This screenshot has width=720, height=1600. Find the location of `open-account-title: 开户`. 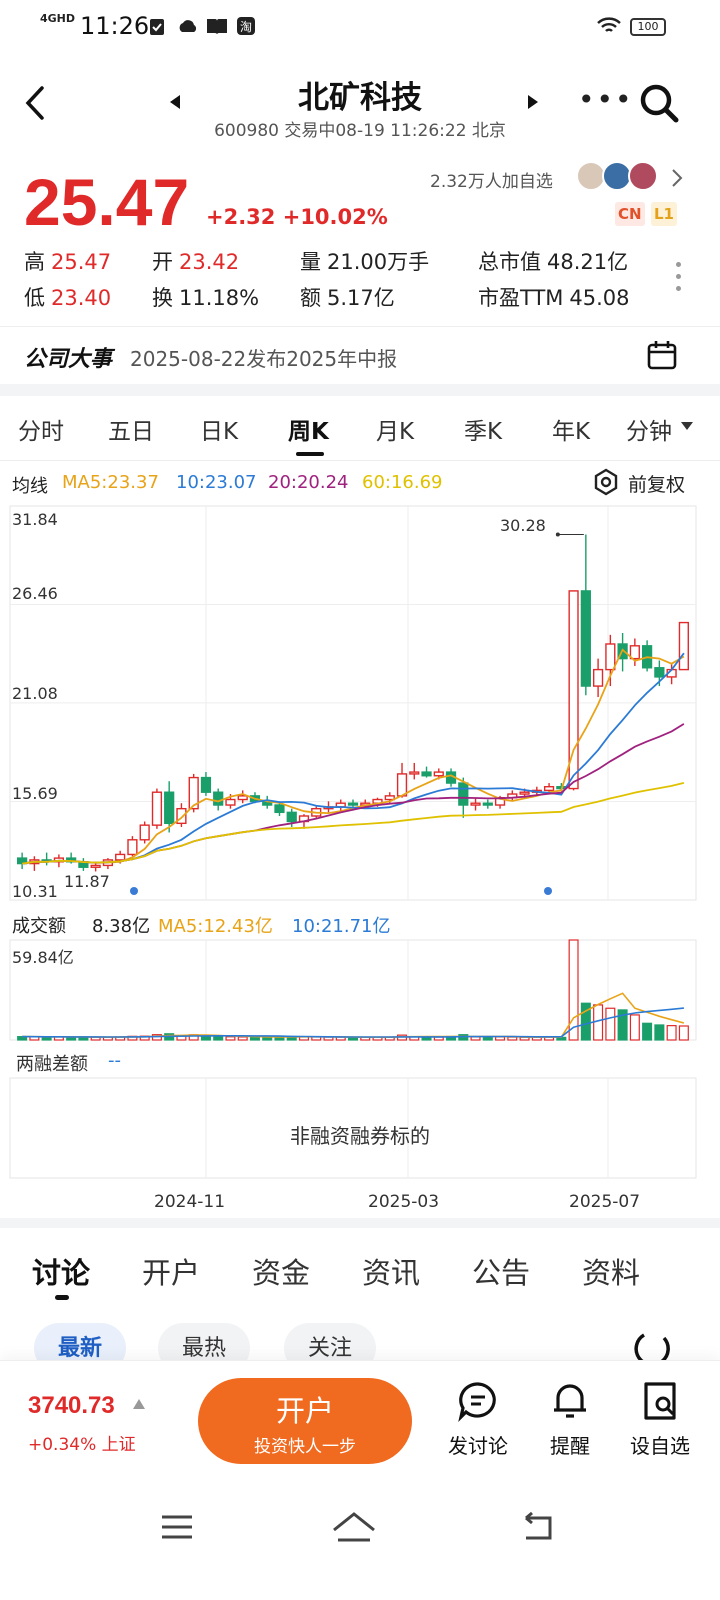

open-account-title: 开户 is located at coordinates (304, 1411).